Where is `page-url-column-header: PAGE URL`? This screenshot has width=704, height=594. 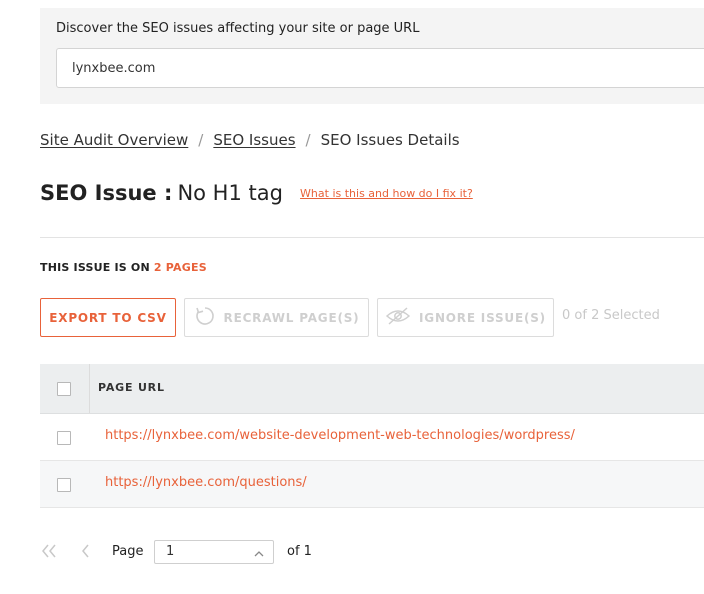
page-url-column-header: PAGE URL is located at coordinates (131, 387).